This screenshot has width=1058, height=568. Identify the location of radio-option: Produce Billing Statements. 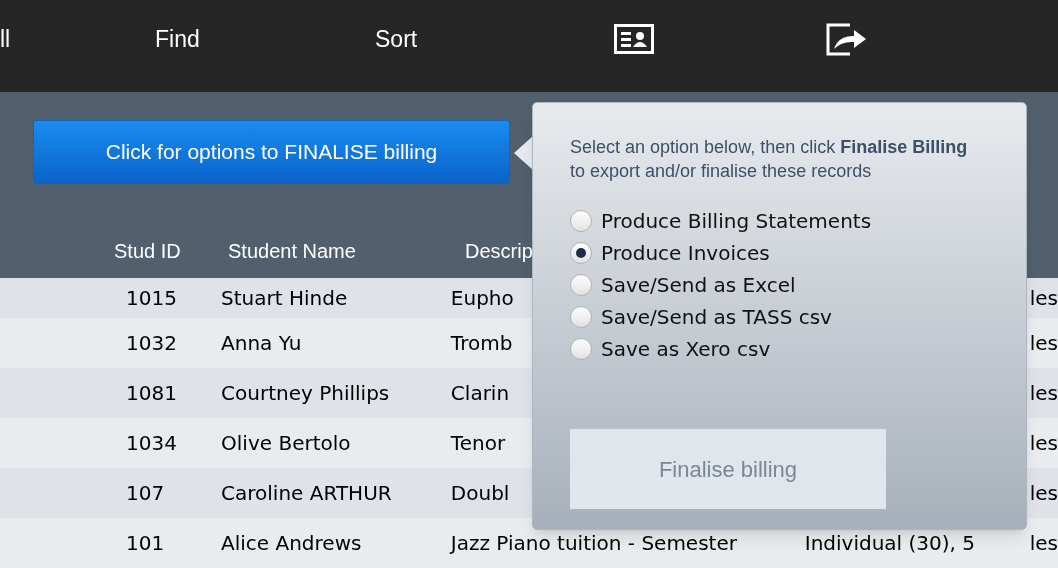
(783, 221).